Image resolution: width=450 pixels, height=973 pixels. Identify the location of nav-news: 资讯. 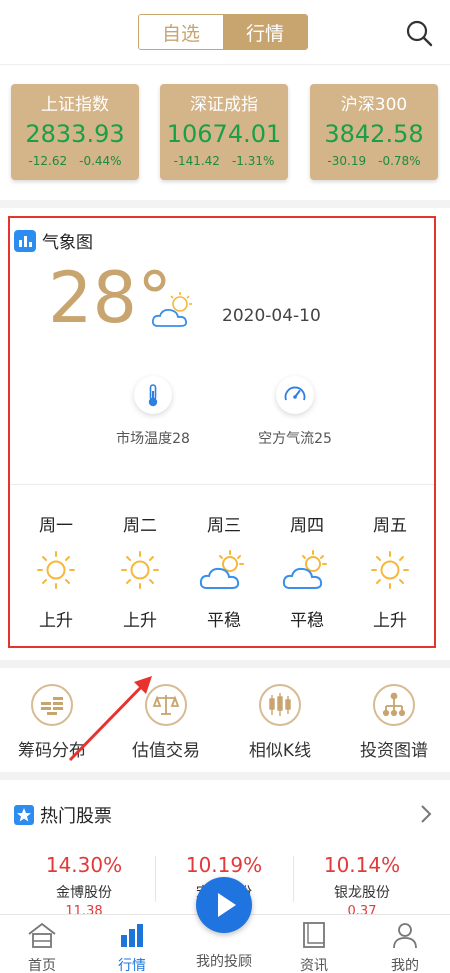
(314, 944).